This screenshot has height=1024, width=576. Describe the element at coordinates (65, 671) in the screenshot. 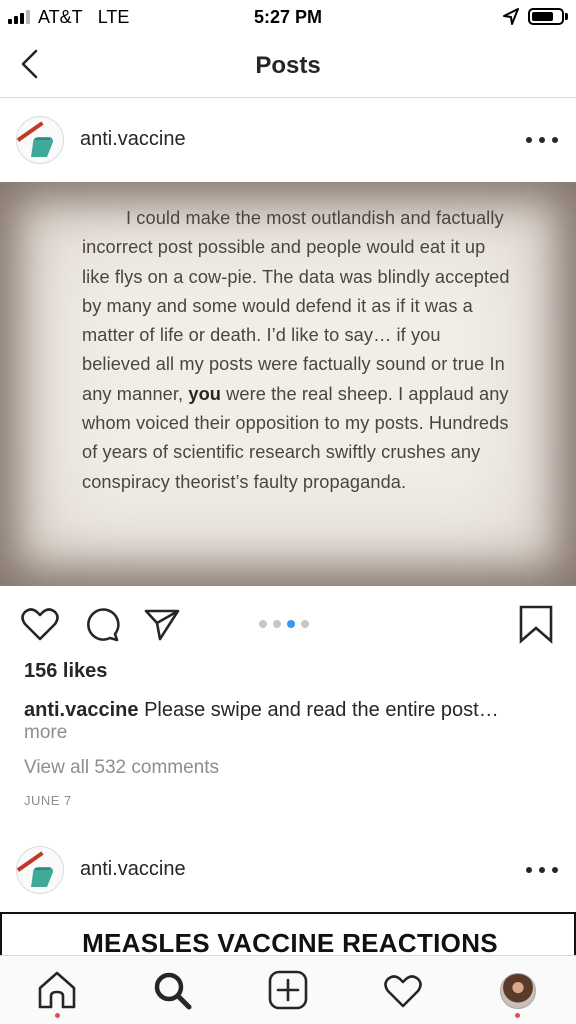

I see `likes-count: 156 likes` at that location.